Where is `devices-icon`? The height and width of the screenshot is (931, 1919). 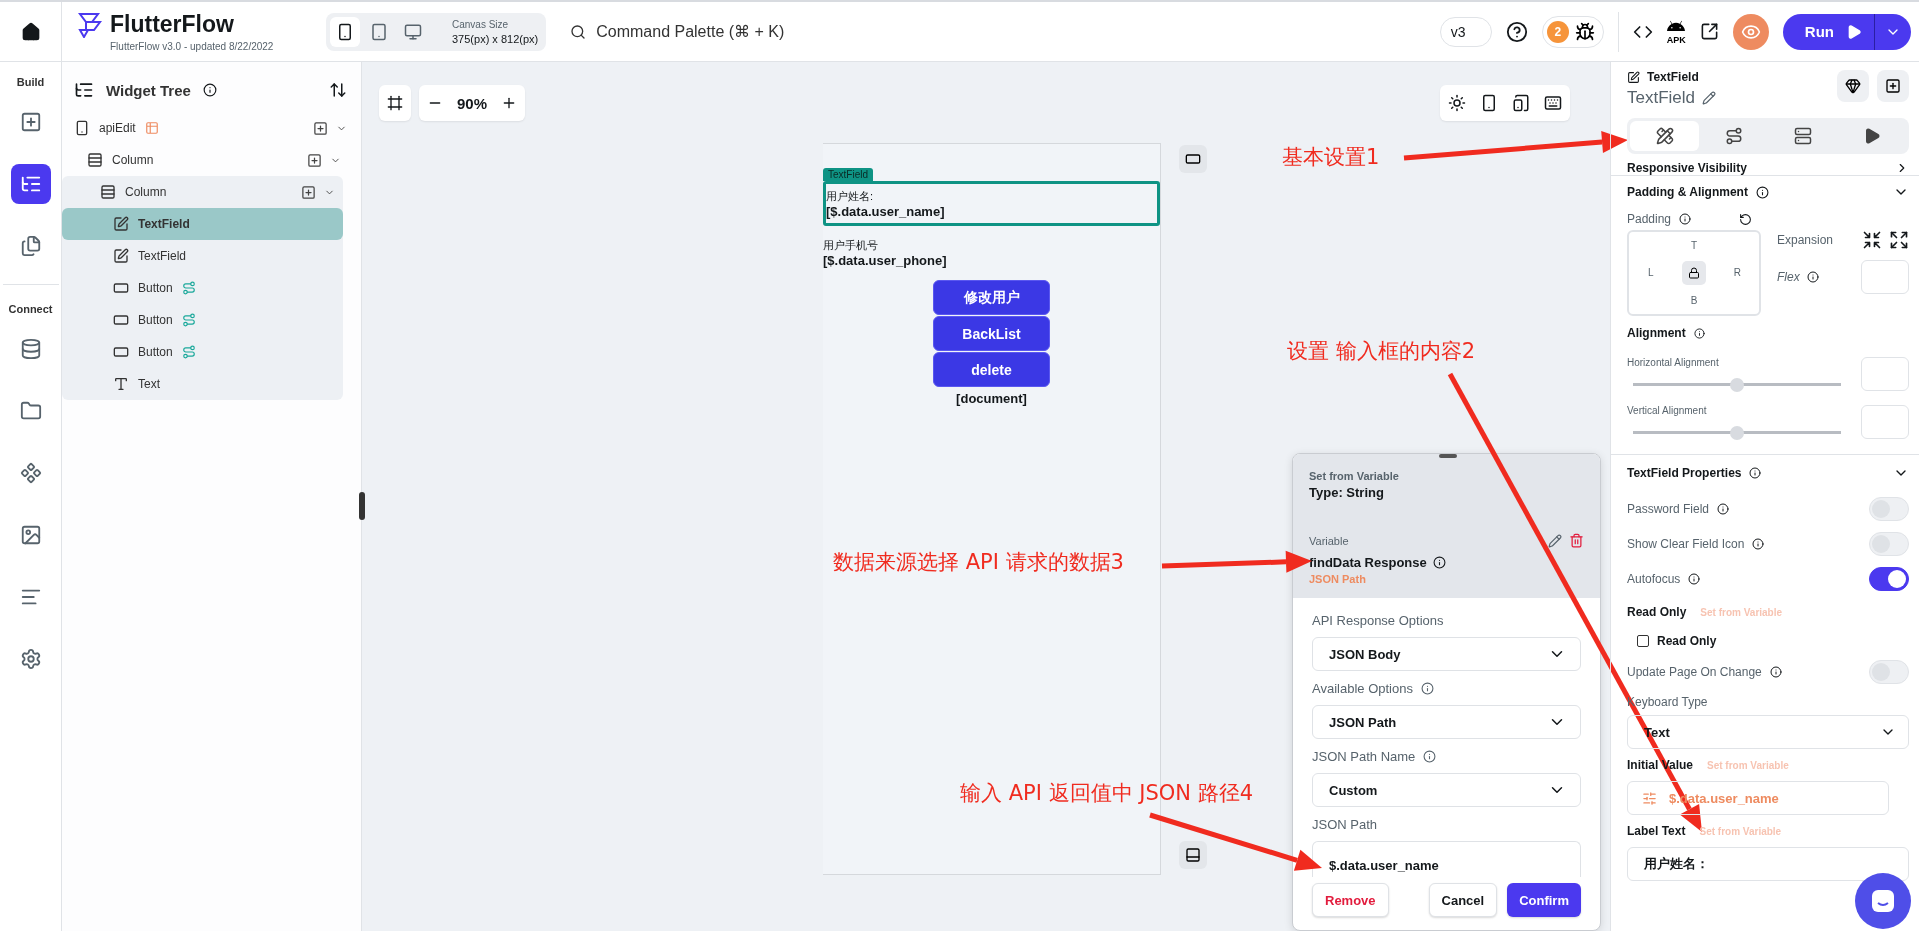 devices-icon is located at coordinates (1521, 103).